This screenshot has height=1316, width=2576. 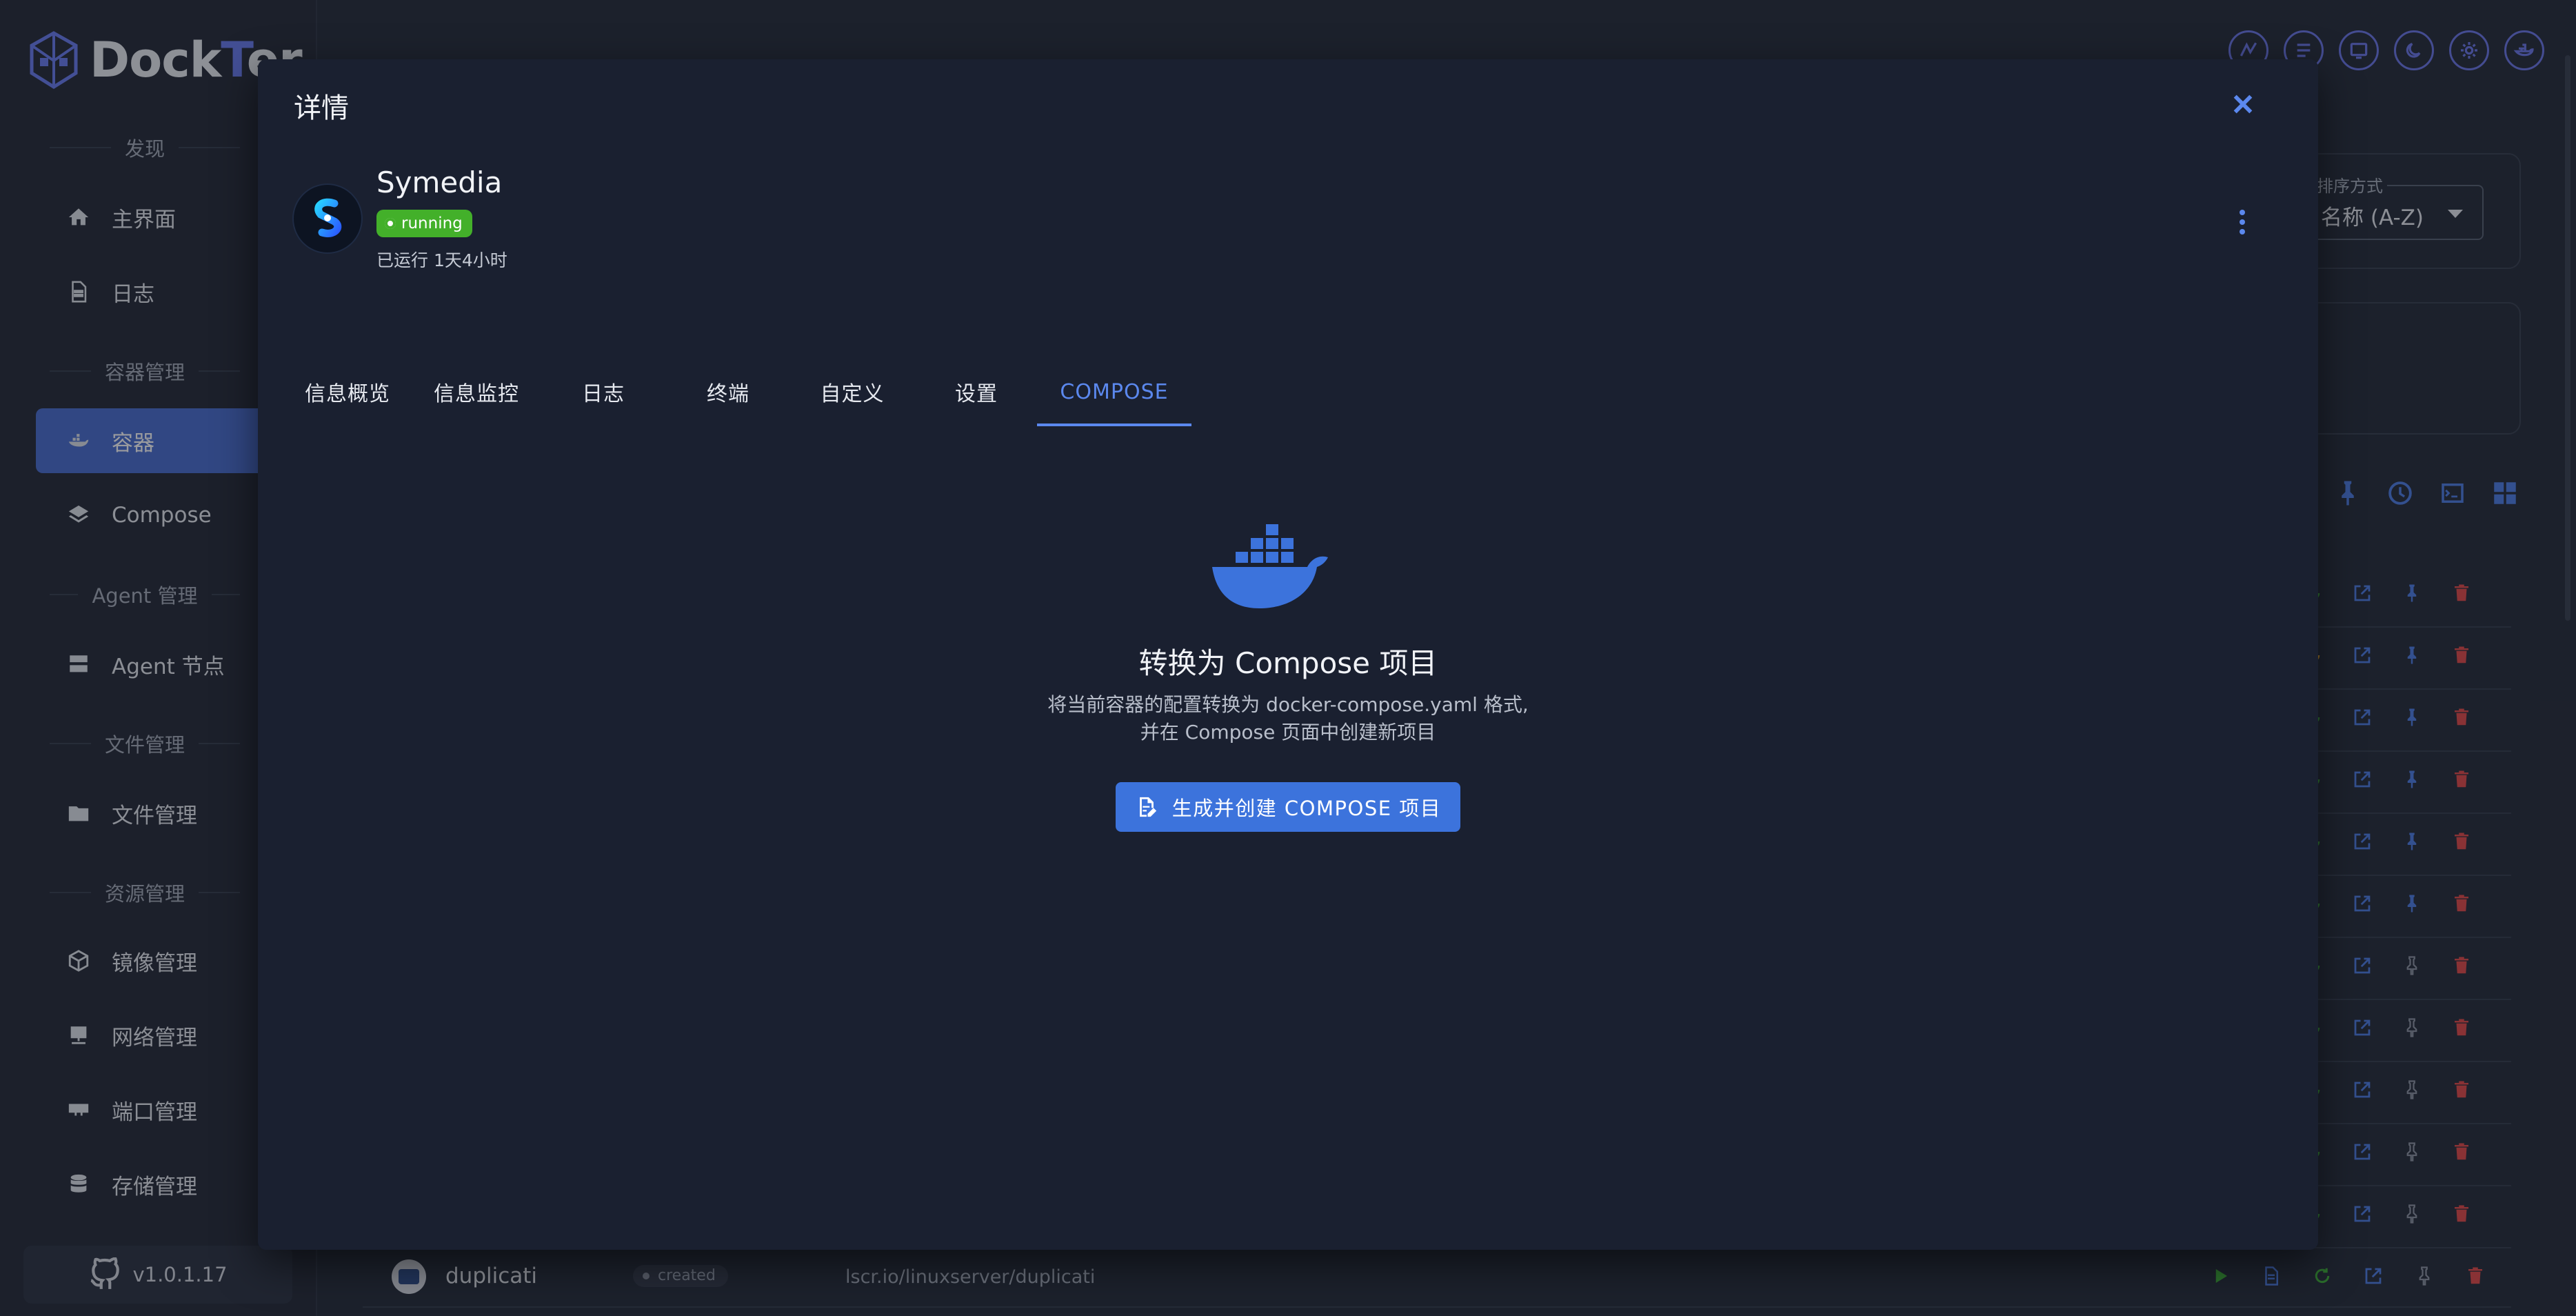 I want to click on close-button, so click(x=2243, y=104).